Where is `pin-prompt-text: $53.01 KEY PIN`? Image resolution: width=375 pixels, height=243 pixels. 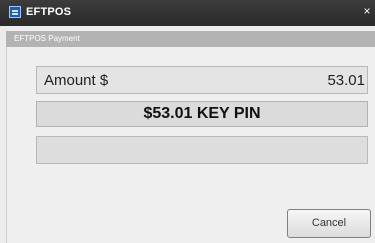 pin-prompt-text: $53.01 KEY PIN is located at coordinates (202, 113).